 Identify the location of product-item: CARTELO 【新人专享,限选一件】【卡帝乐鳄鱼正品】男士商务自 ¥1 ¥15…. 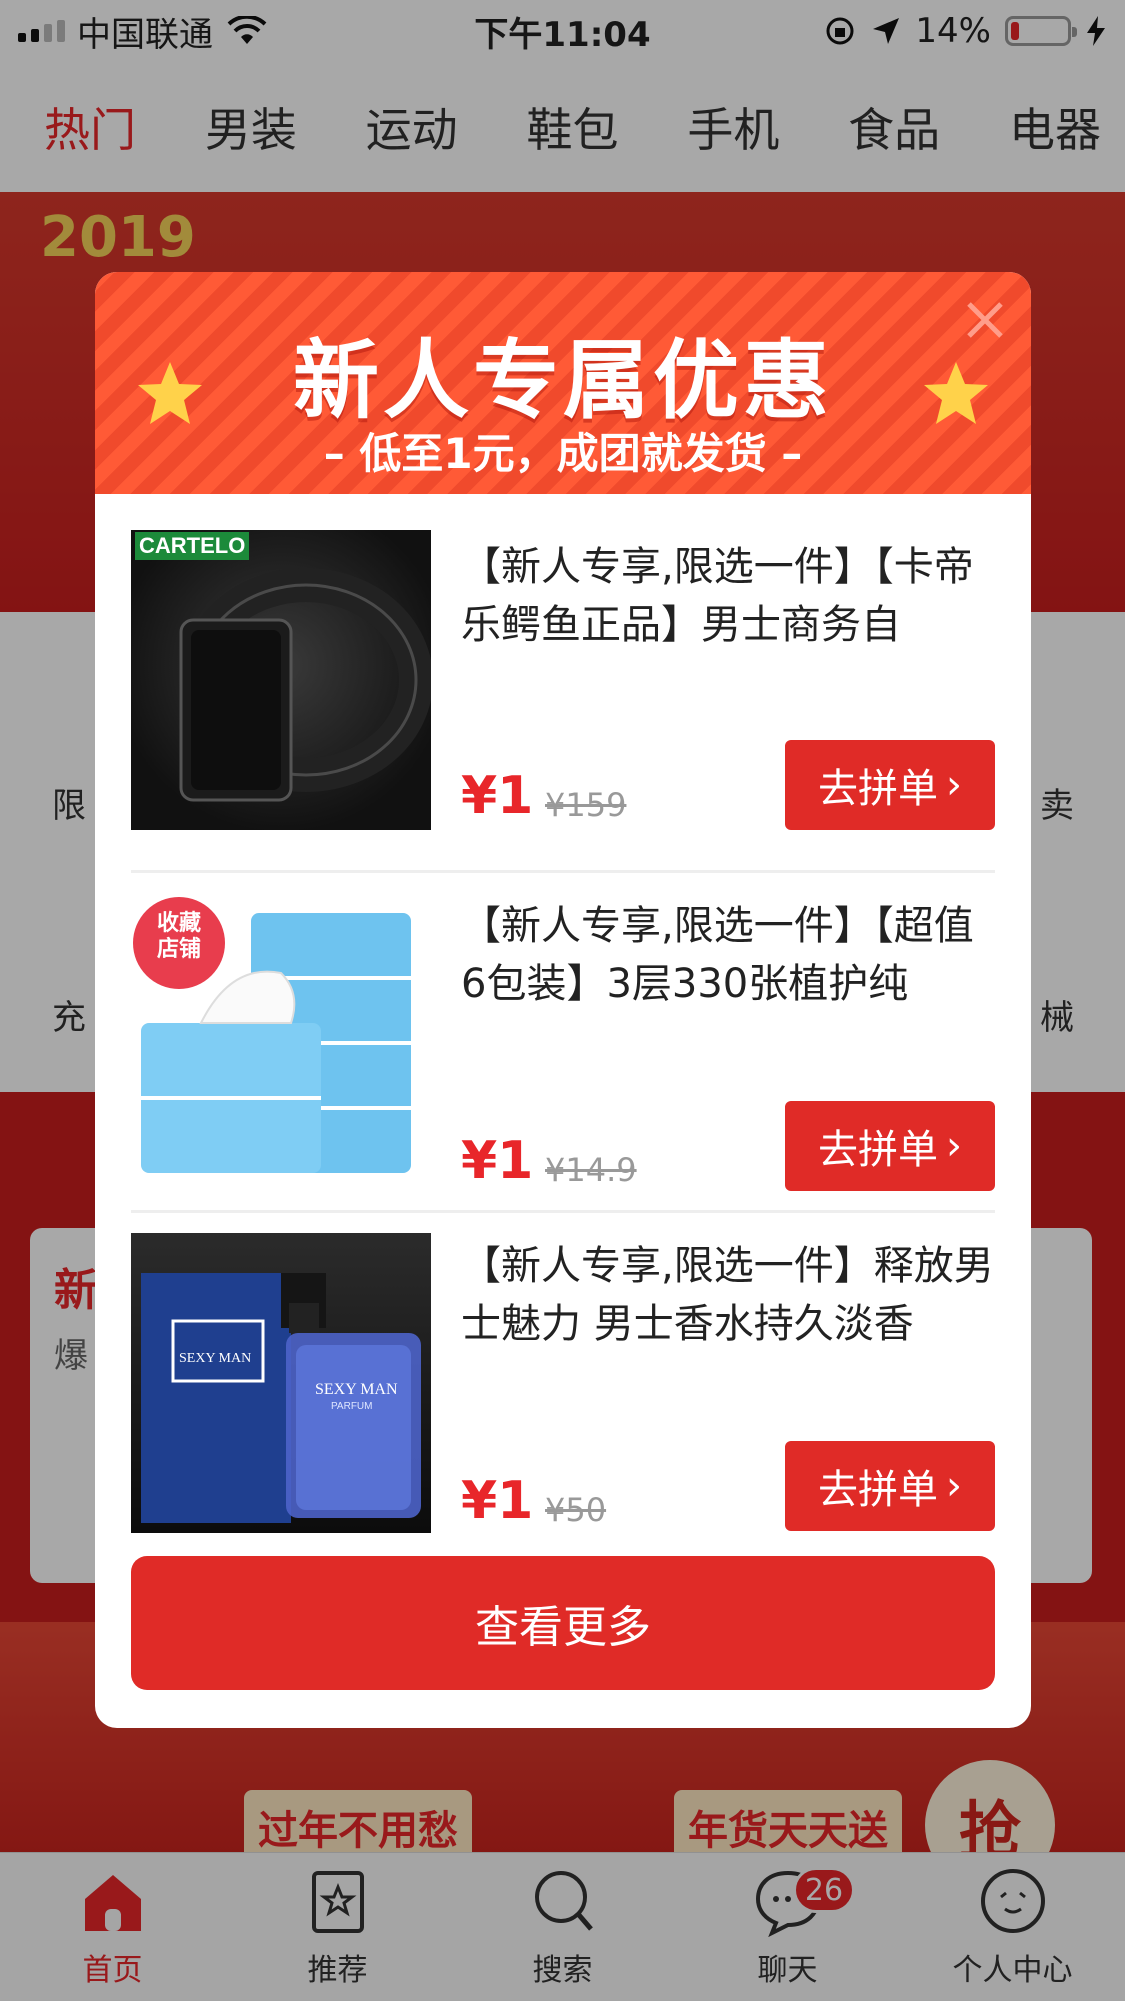
(563, 700).